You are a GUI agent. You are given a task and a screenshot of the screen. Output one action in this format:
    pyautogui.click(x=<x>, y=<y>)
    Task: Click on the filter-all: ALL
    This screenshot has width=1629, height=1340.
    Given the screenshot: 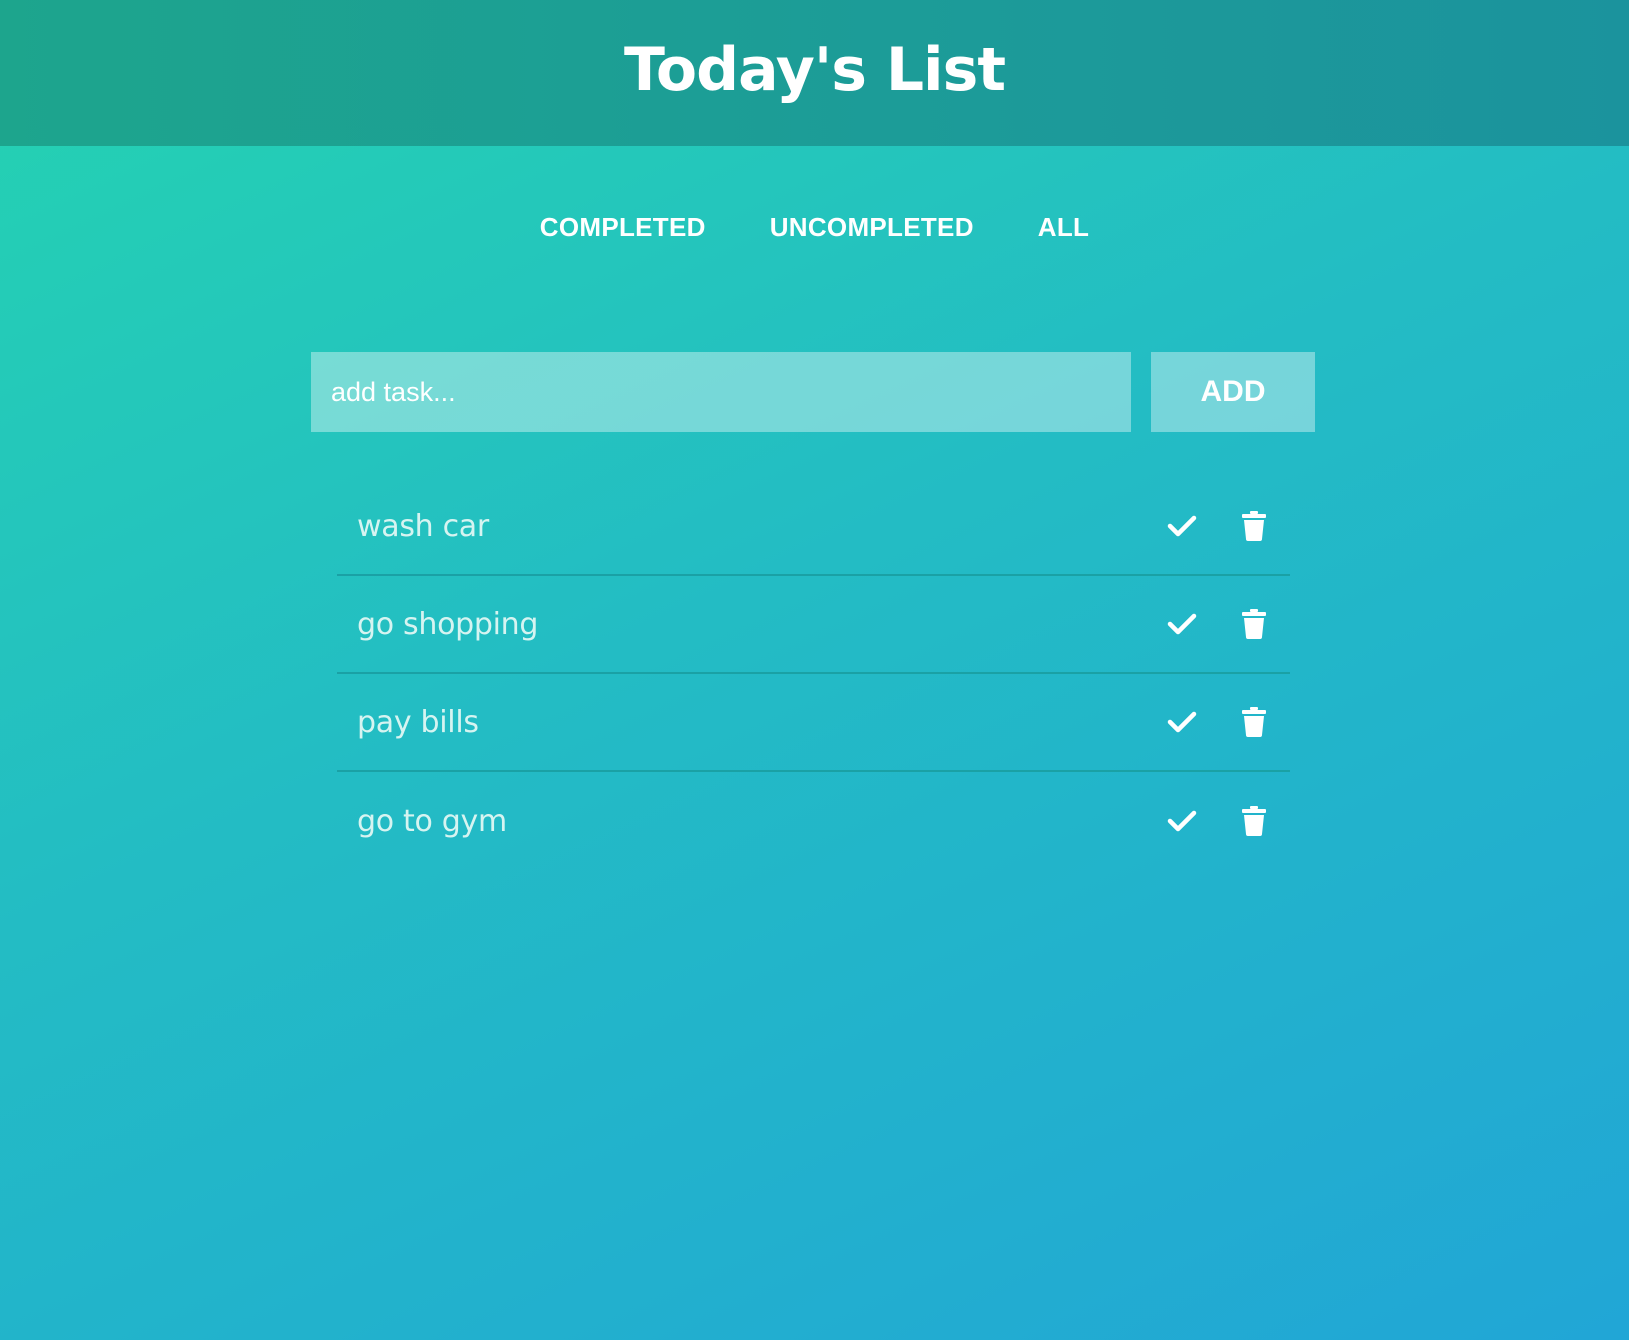 What is the action you would take?
    pyautogui.click(x=1063, y=227)
    